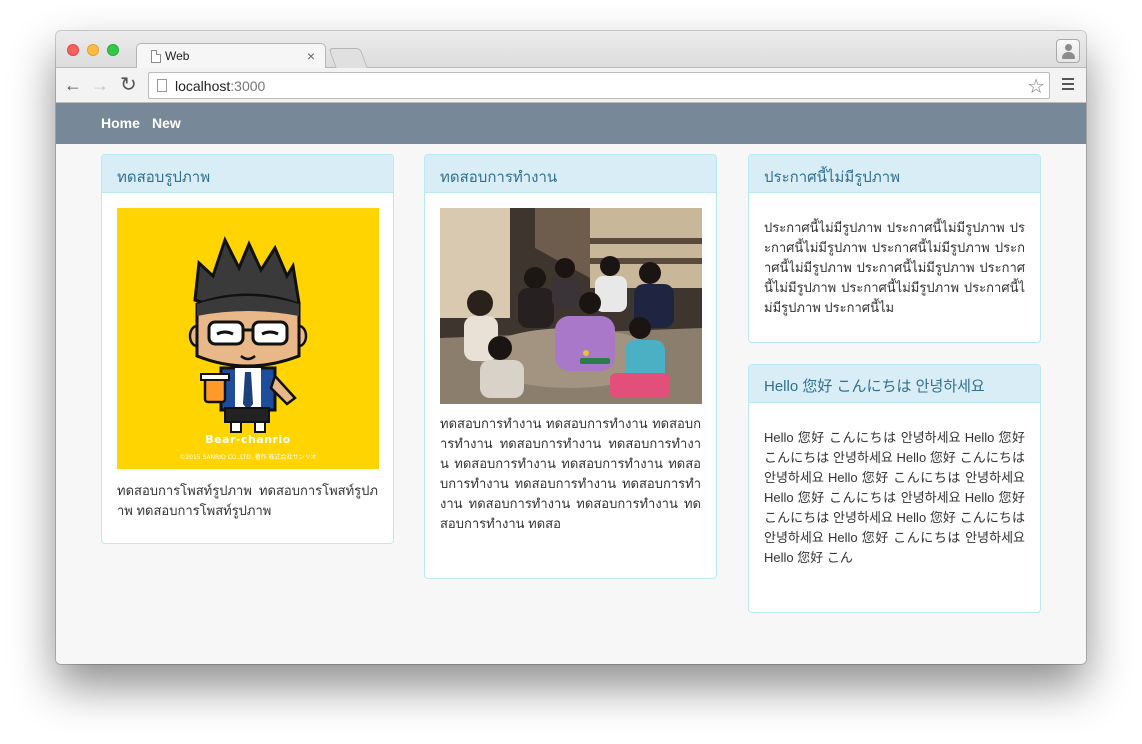 This screenshot has width=1142, height=744. Describe the element at coordinates (894, 174) in the screenshot. I see `post-title: ประกาศนี้ไม่มีรูปภาพ` at that location.